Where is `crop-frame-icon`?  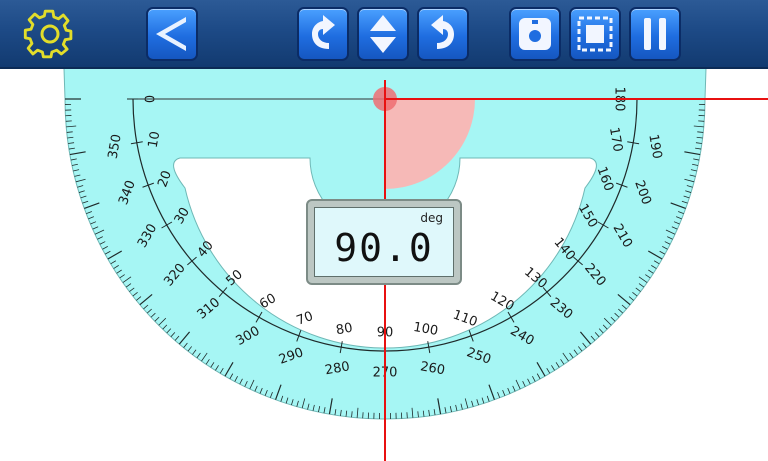 crop-frame-icon is located at coordinates (595, 34).